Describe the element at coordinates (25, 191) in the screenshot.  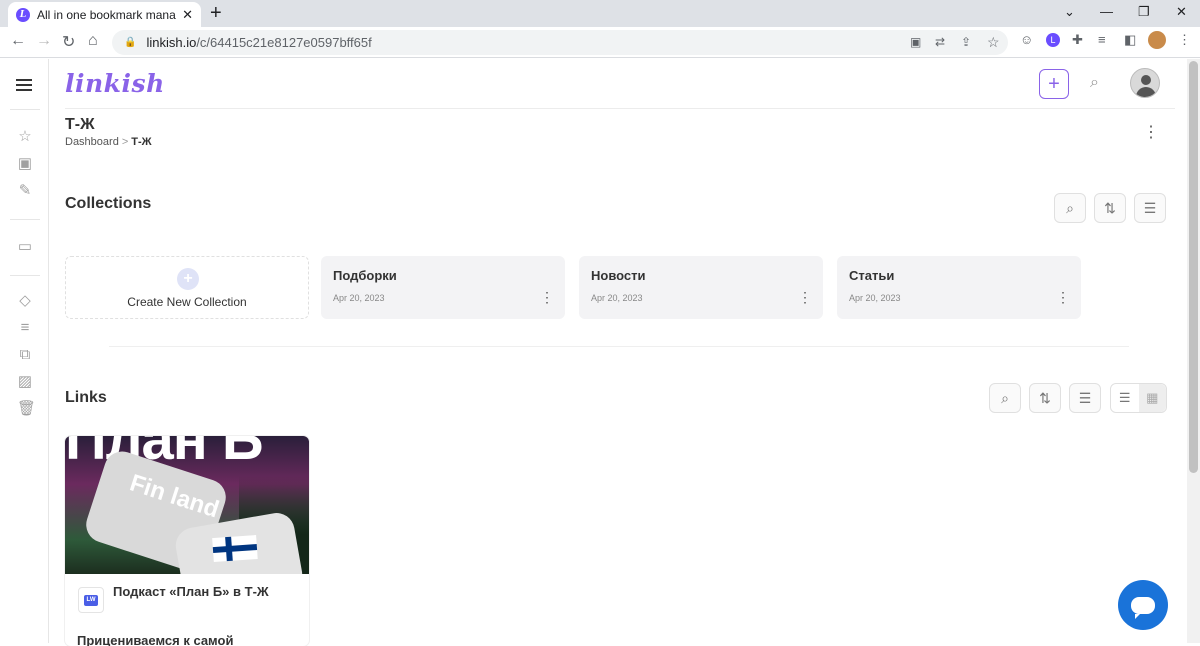
I see `pen-icon: ✎` at that location.